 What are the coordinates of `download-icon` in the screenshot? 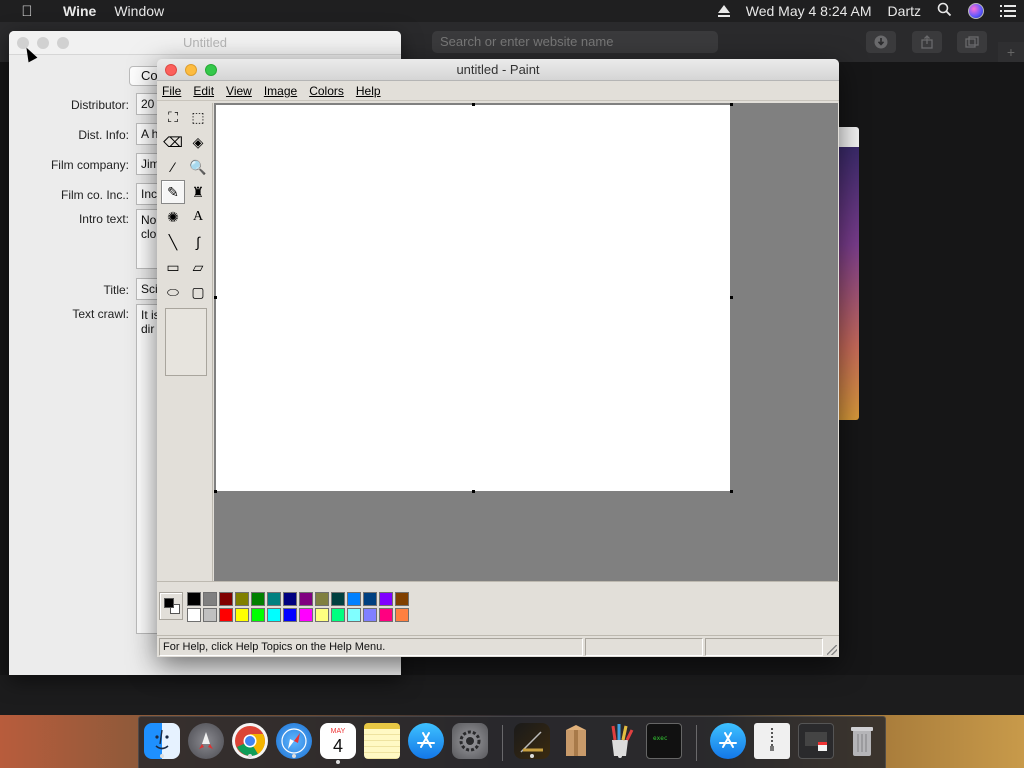 It's located at (881, 42).